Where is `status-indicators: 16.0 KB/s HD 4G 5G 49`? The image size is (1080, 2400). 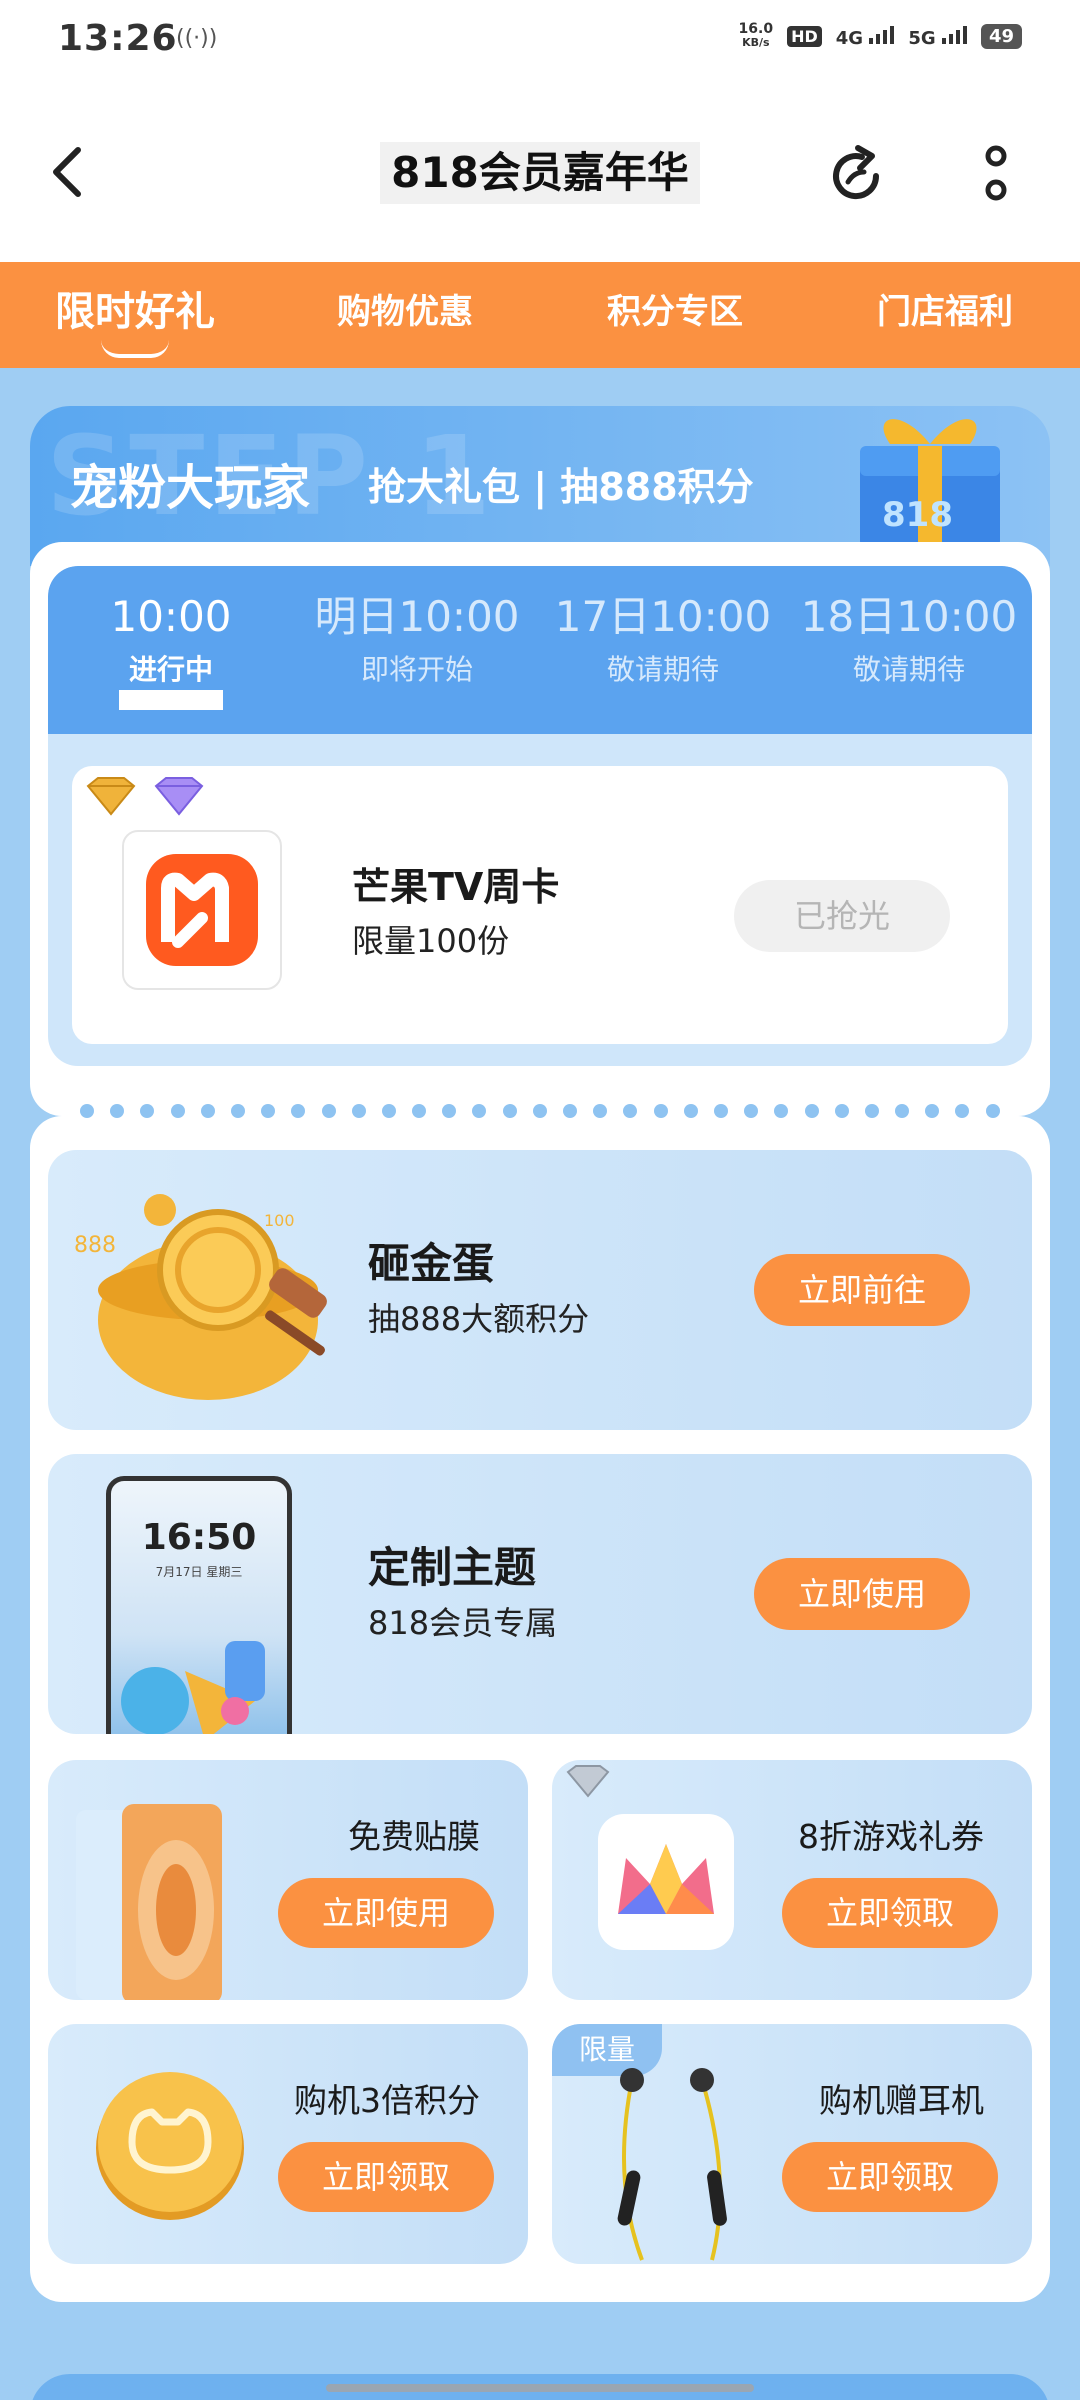 status-indicators: 16.0 KB/s HD 4G 5G 49 is located at coordinates (880, 36).